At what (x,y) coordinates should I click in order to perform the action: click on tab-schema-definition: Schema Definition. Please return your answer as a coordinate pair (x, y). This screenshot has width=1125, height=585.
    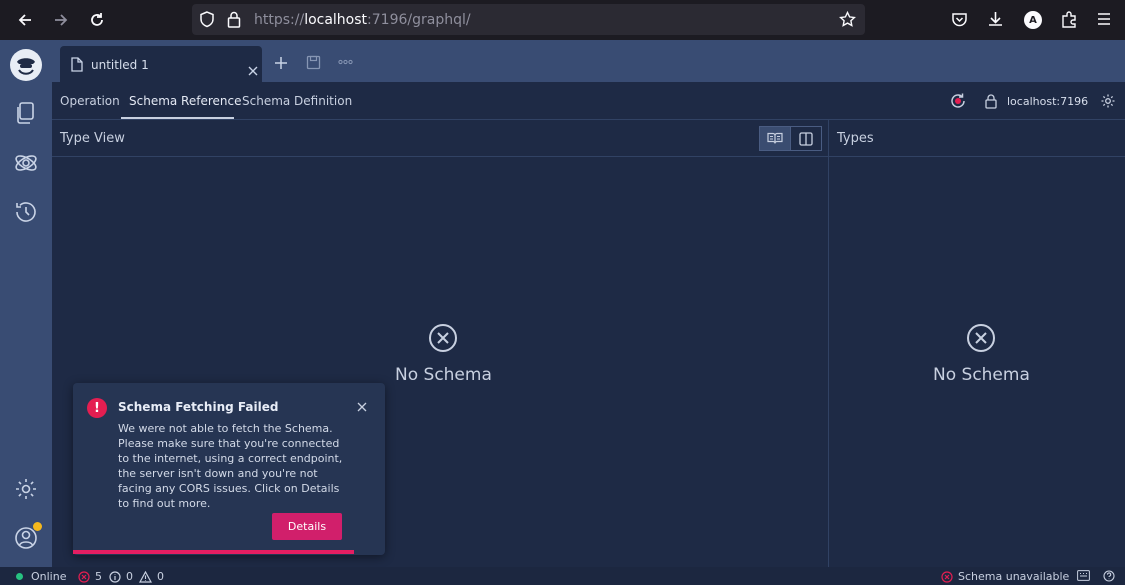
    Looking at the image, I should click on (297, 101).